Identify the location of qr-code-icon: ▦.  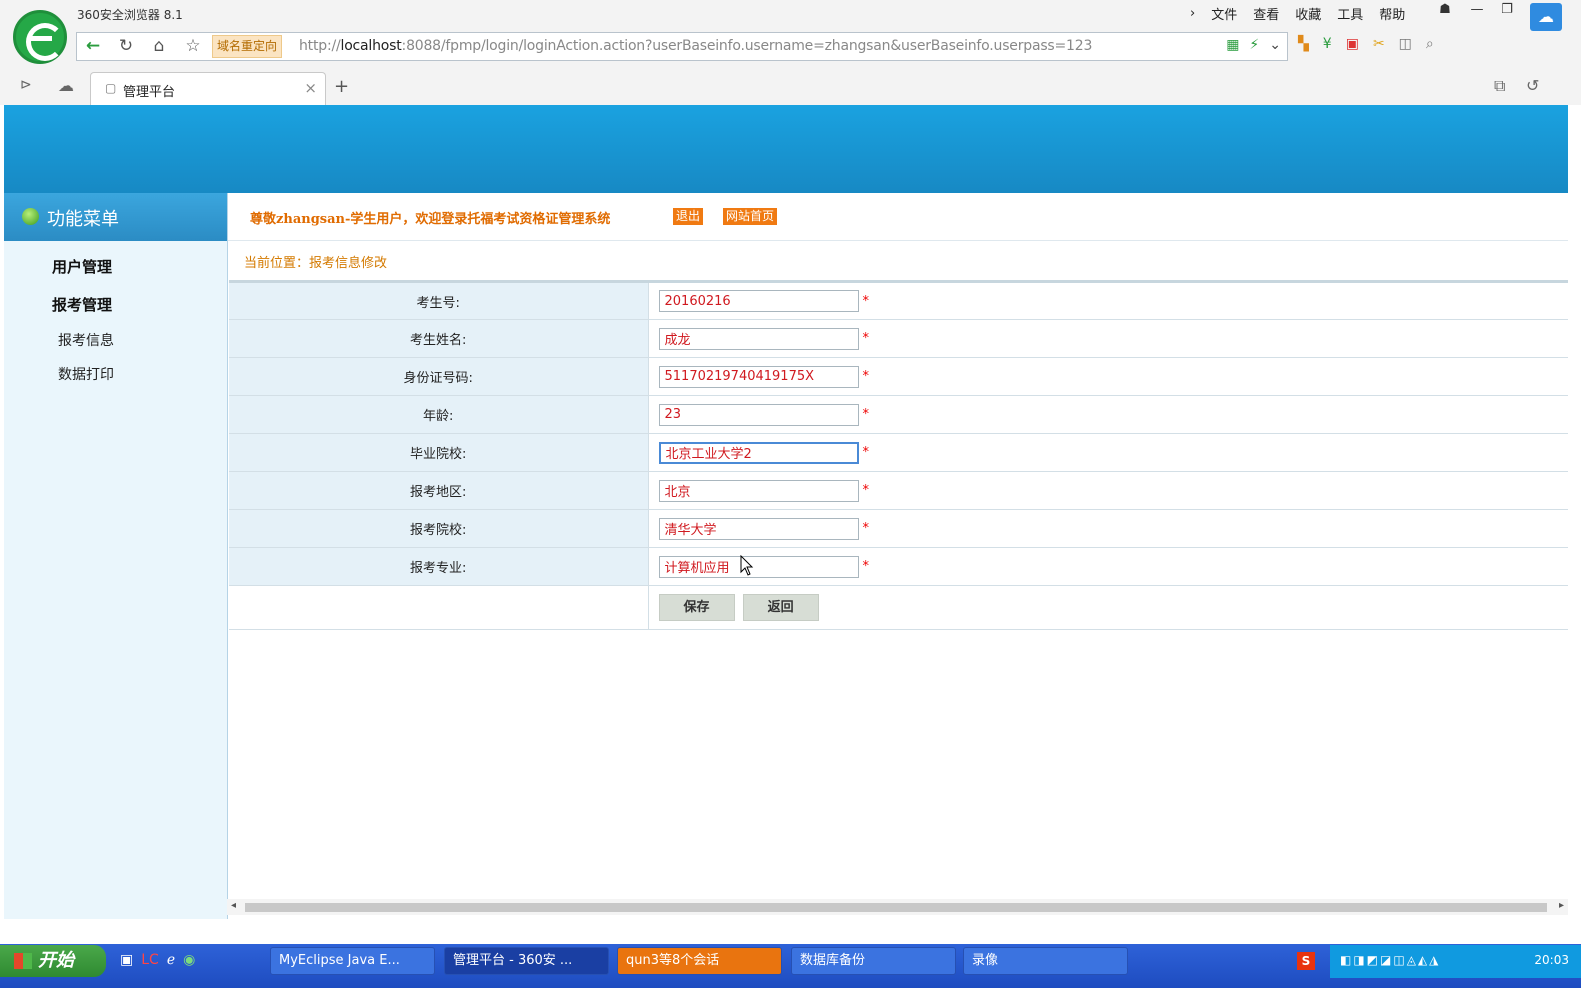
(1232, 45).